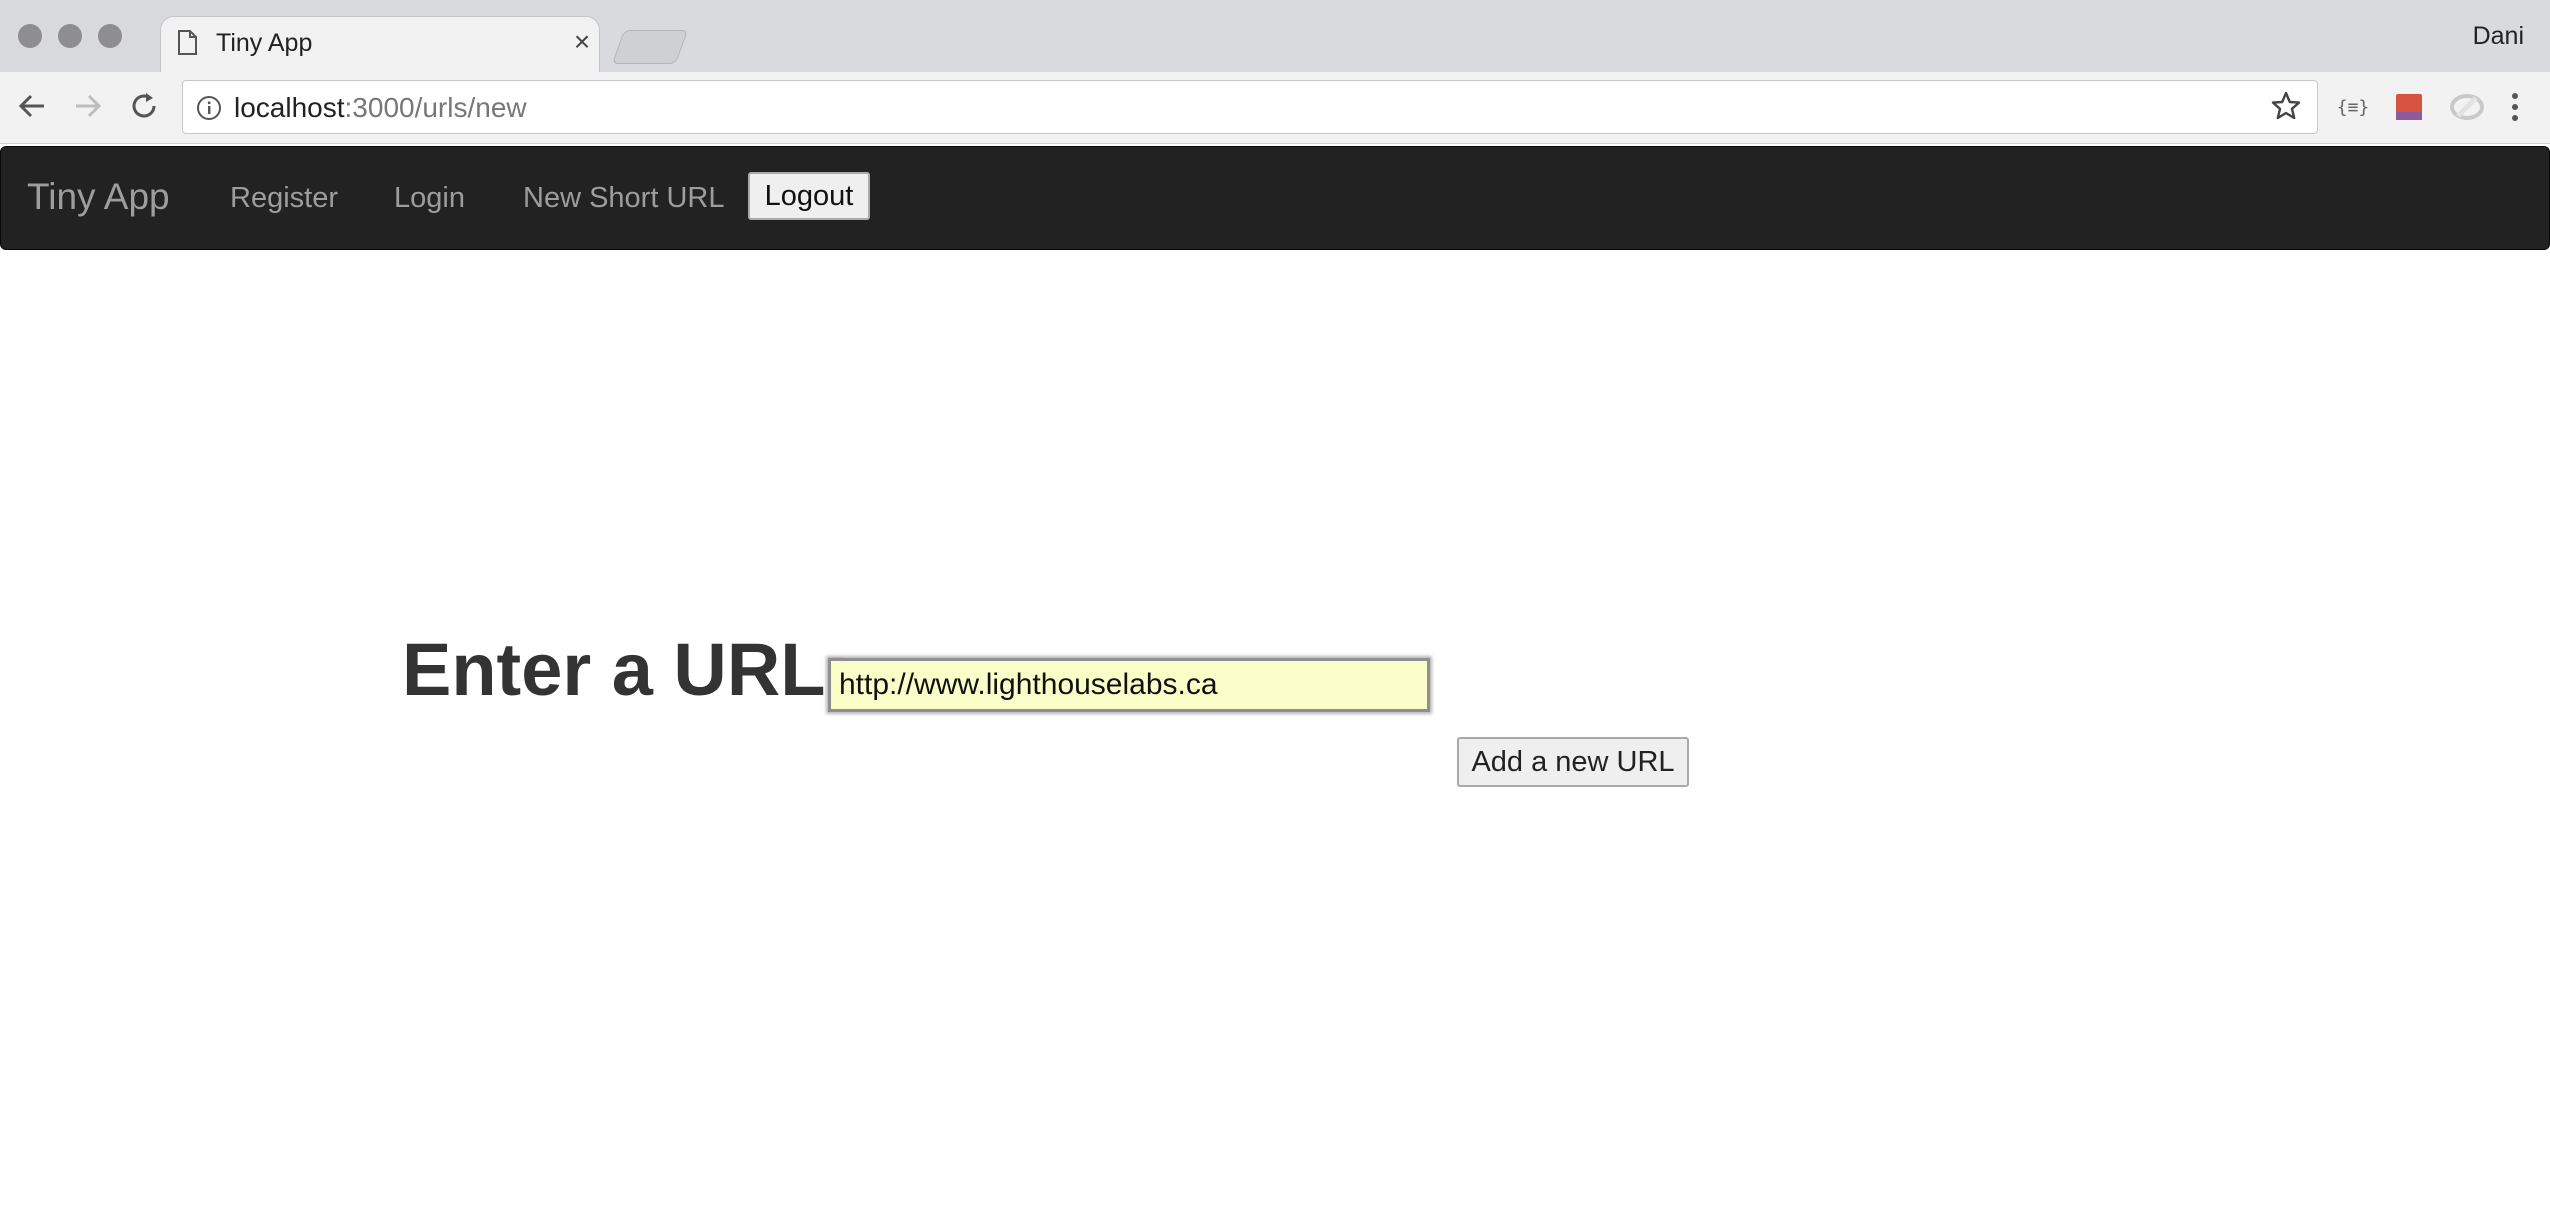 The image size is (2550, 1214). Describe the element at coordinates (144, 106) in the screenshot. I see `reload-icon` at that location.